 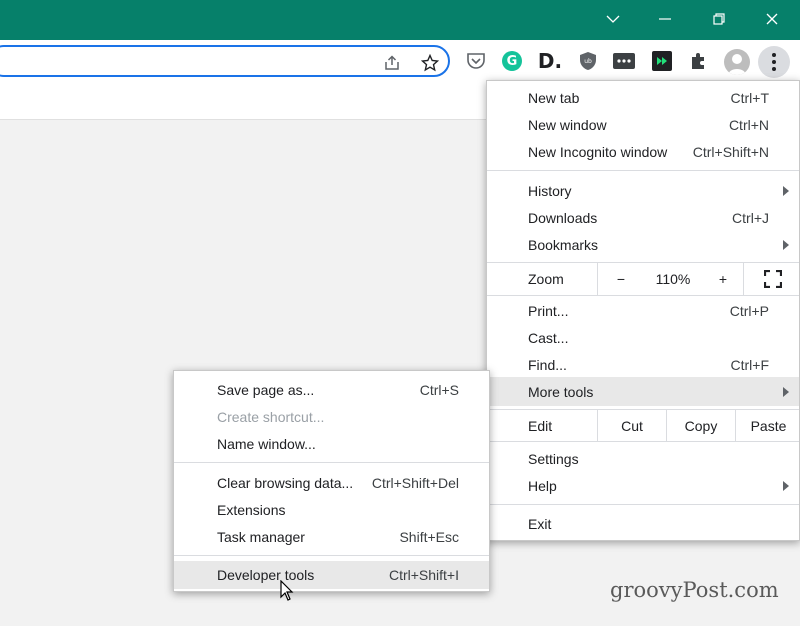 I want to click on profile-avatar, so click(x=737, y=62).